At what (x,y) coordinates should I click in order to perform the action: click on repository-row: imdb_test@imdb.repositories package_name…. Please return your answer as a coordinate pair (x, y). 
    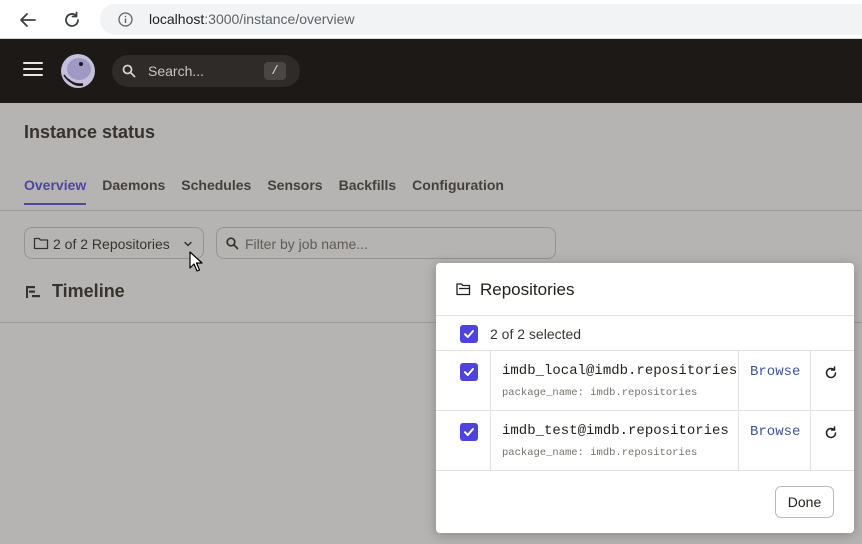
    Looking at the image, I should click on (645, 441).